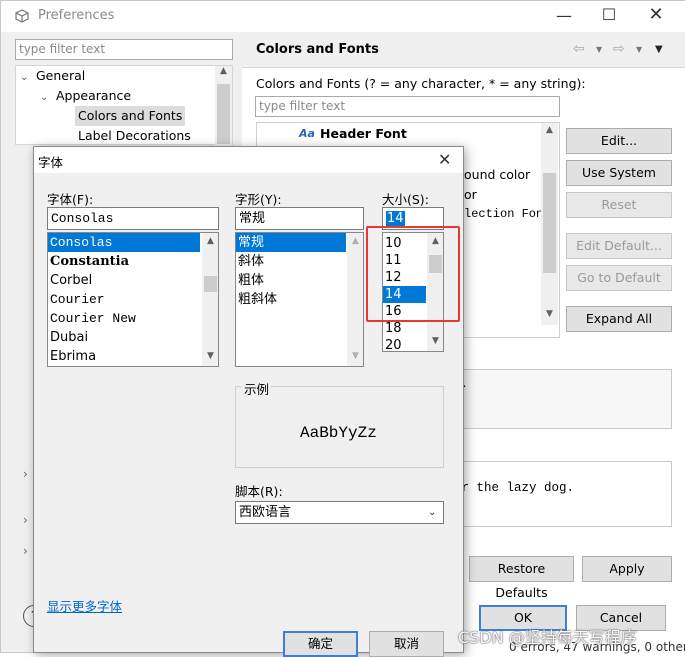  What do you see at coordinates (343, 16) in the screenshot?
I see `title-bar: Preferences — ☐ ✕` at bounding box center [343, 16].